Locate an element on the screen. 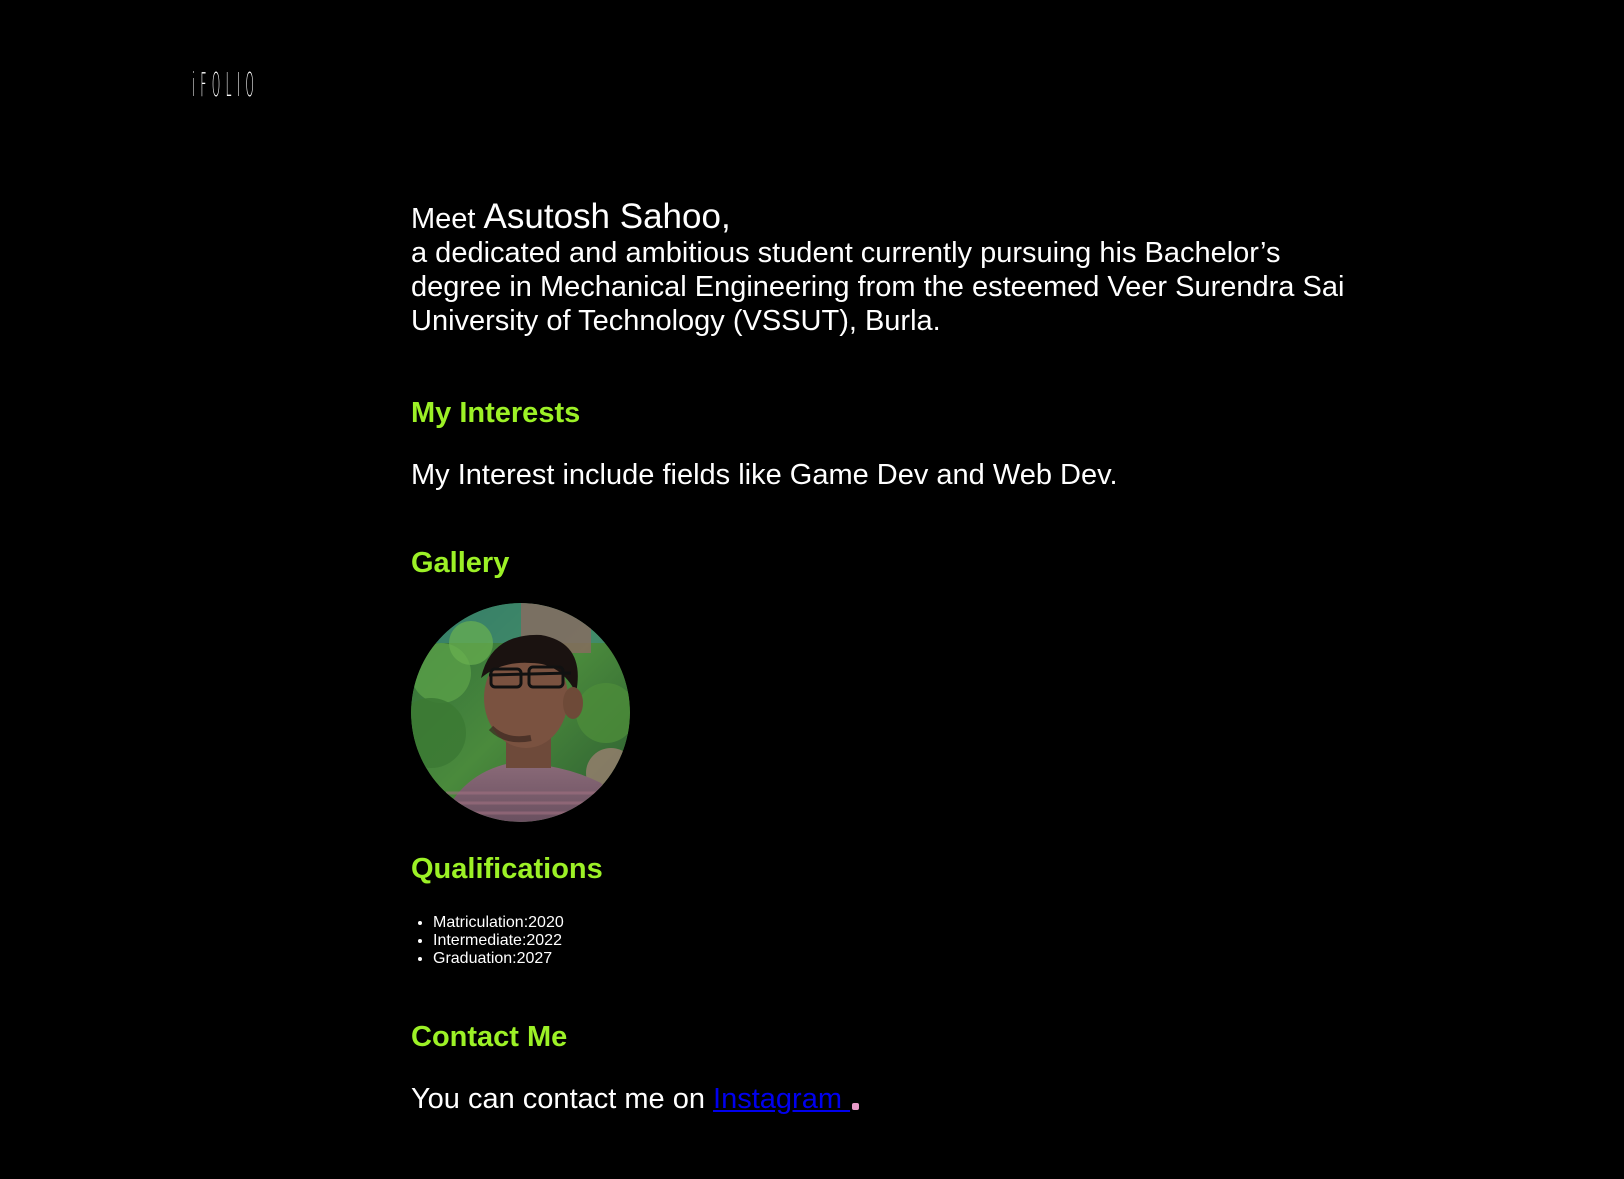 The height and width of the screenshot is (1179, 1624). list-item: Intermediate:2022 is located at coordinates (902, 941).